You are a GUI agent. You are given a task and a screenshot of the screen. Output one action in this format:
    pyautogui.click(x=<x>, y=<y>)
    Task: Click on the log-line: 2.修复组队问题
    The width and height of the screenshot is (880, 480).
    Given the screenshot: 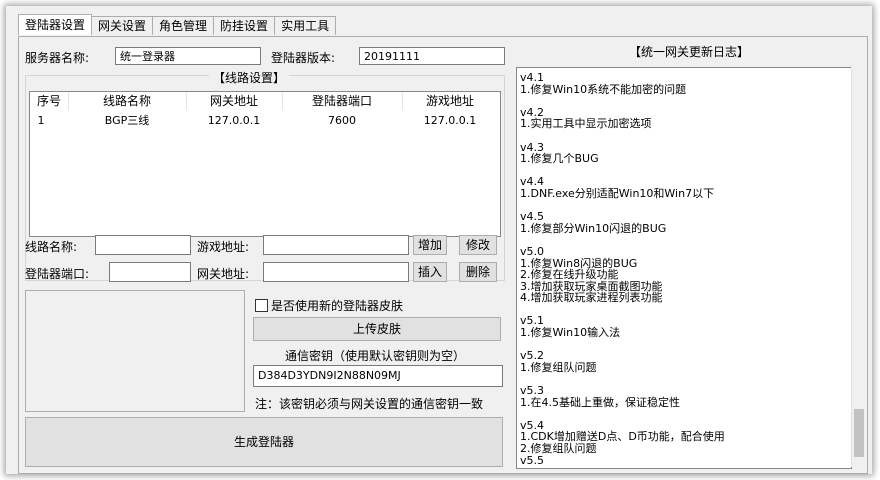 What is the action you would take?
    pyautogui.click(x=558, y=448)
    